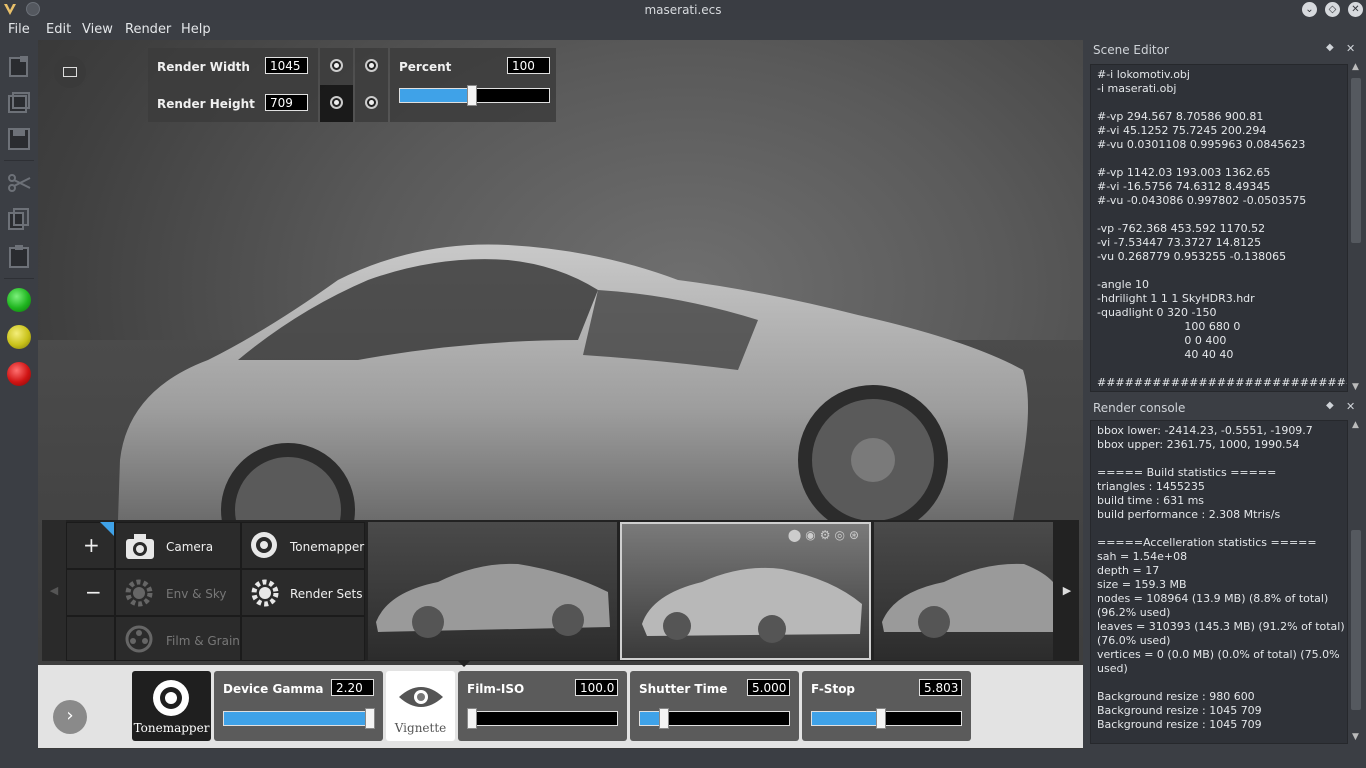 The width and height of the screenshot is (1366, 768). What do you see at coordinates (436, 95) in the screenshot?
I see `percent-slider-fill` at bounding box center [436, 95].